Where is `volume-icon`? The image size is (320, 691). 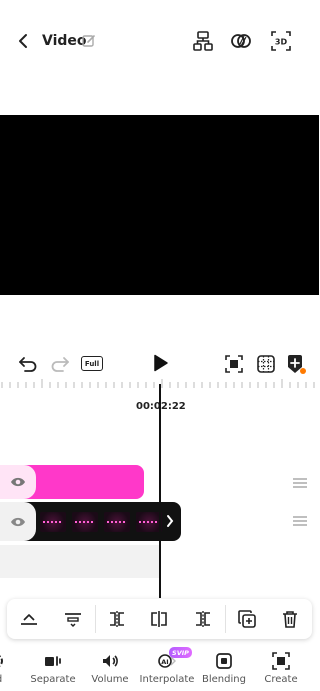
volume-icon is located at coordinates (110, 661).